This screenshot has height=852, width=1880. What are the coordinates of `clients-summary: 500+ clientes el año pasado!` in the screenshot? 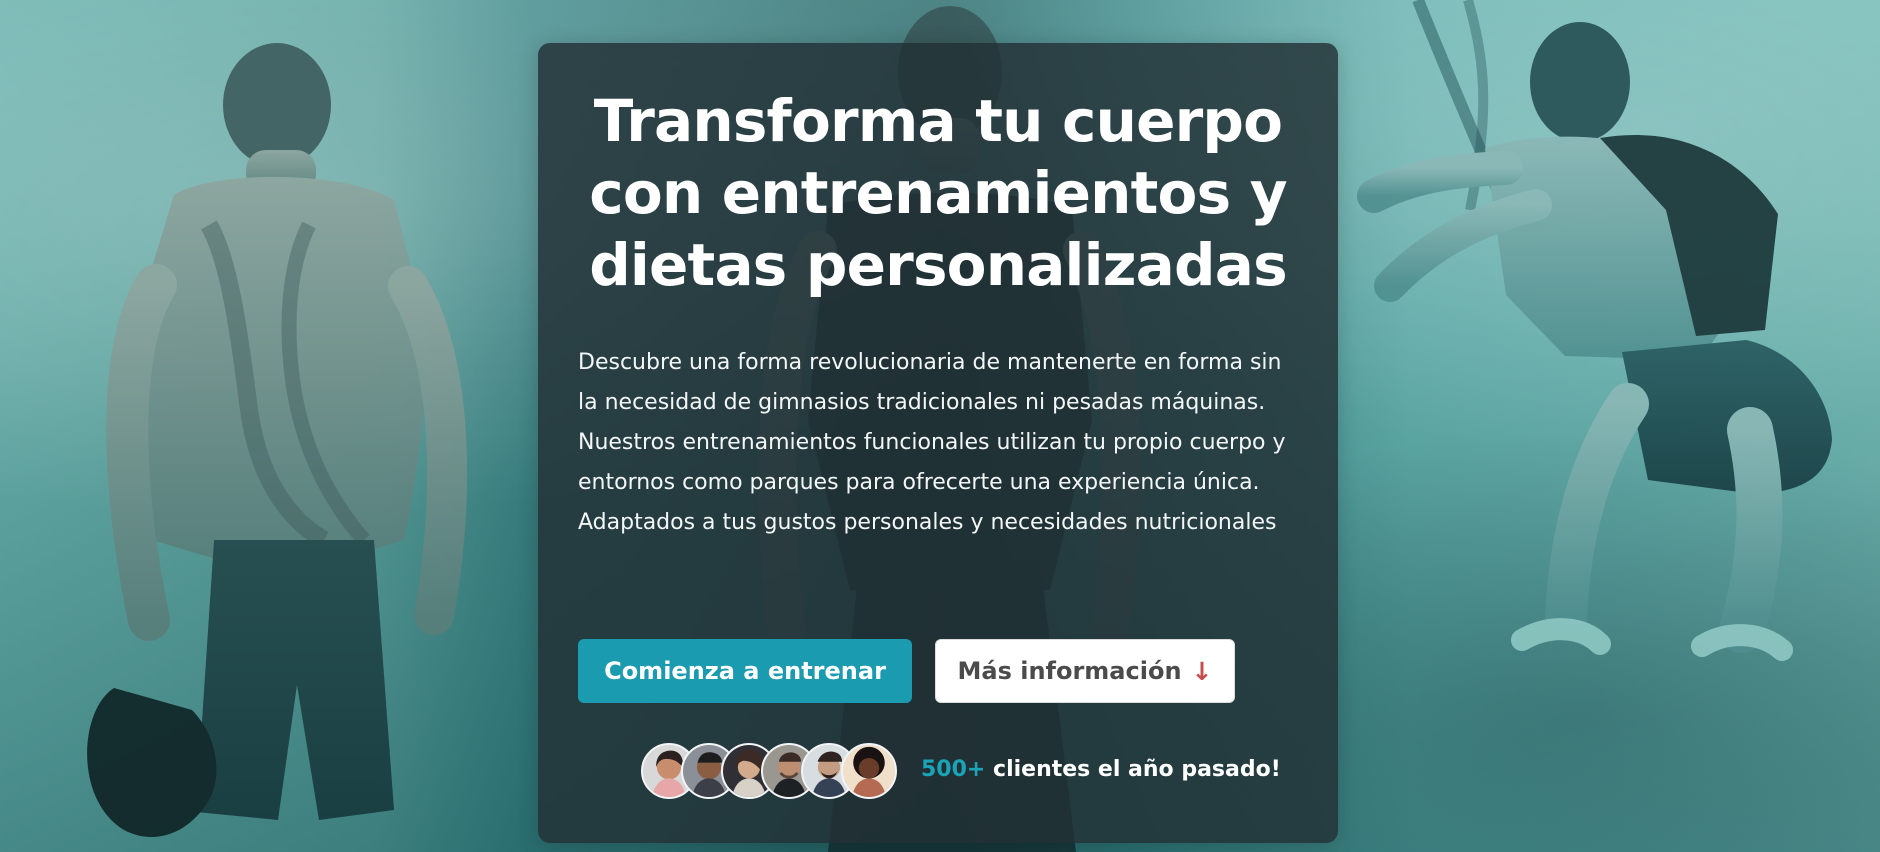 It's located at (1101, 769).